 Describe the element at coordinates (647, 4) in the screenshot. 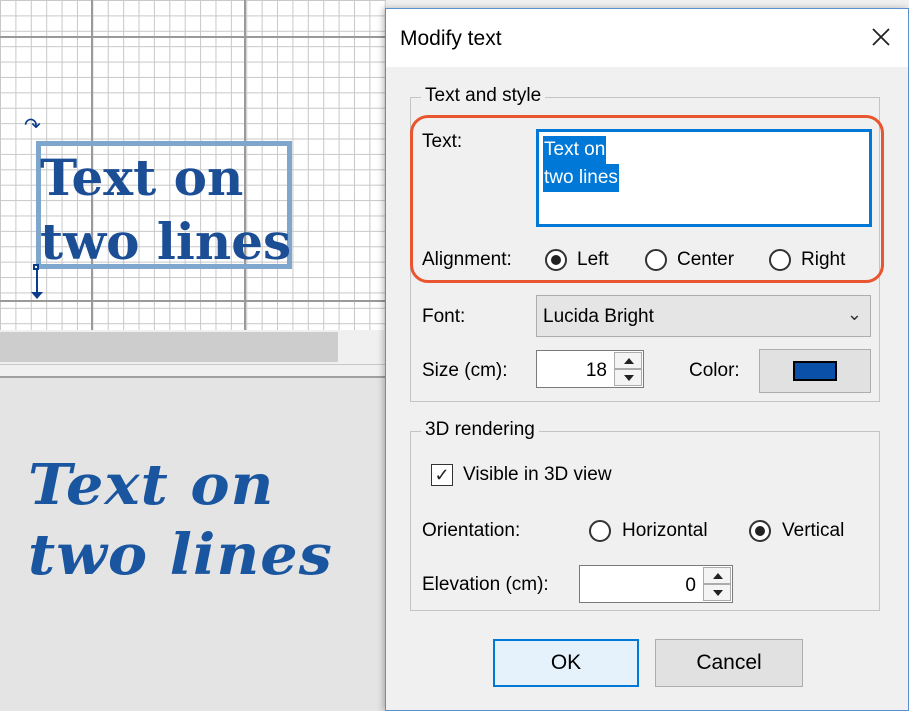

I see `window-edge` at that location.